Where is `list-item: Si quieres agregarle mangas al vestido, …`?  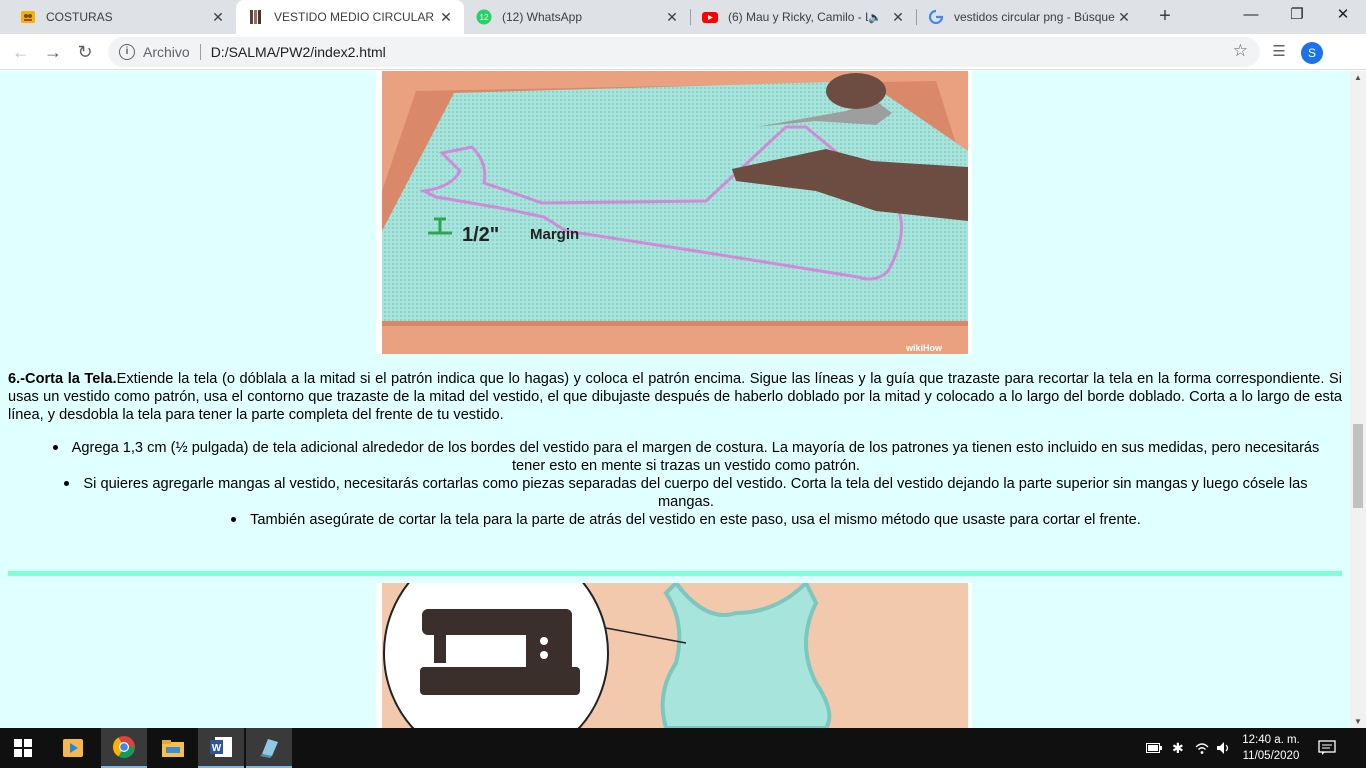 list-item: Si quieres agregarle mangas al vestido, … is located at coordinates (675, 493).